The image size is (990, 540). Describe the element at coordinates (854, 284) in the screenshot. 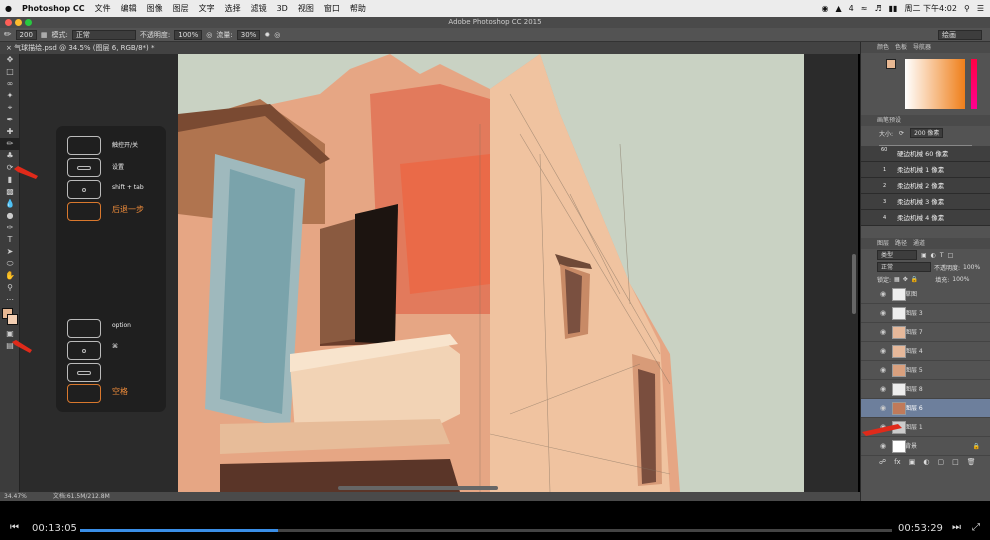

I see `vertical-scrollbar` at that location.